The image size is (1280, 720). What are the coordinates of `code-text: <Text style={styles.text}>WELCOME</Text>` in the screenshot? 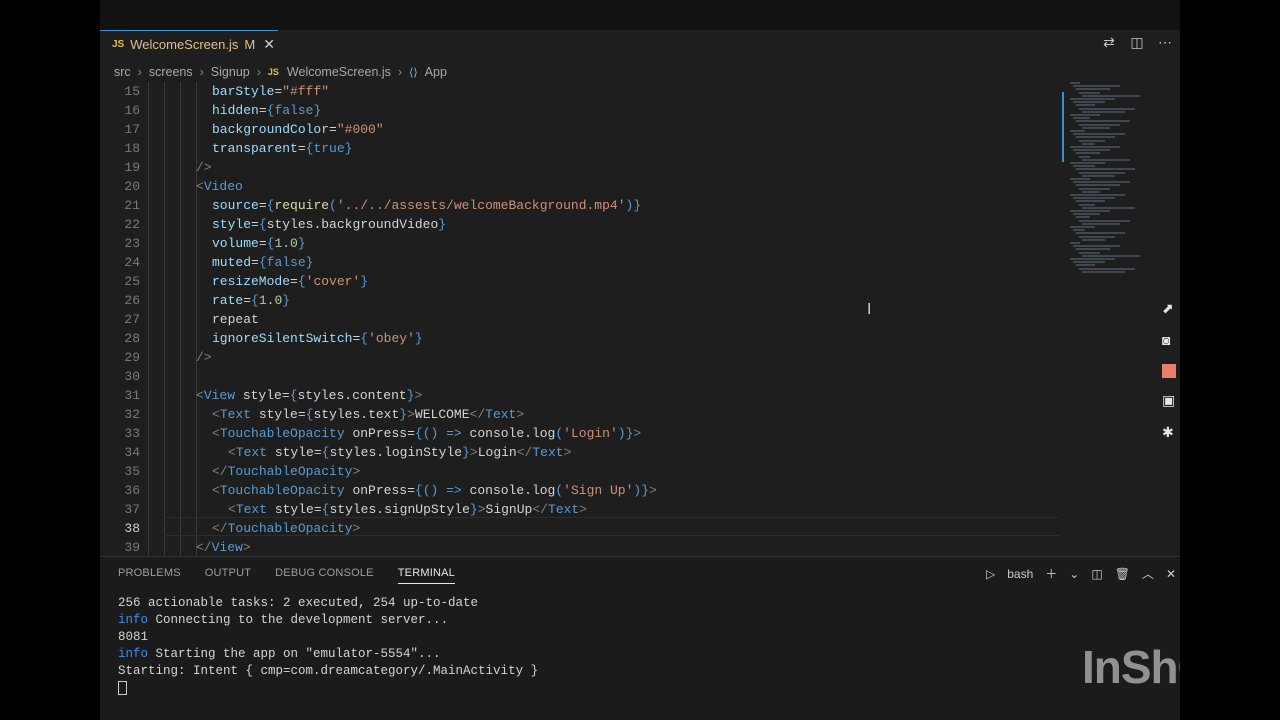 It's located at (368, 414).